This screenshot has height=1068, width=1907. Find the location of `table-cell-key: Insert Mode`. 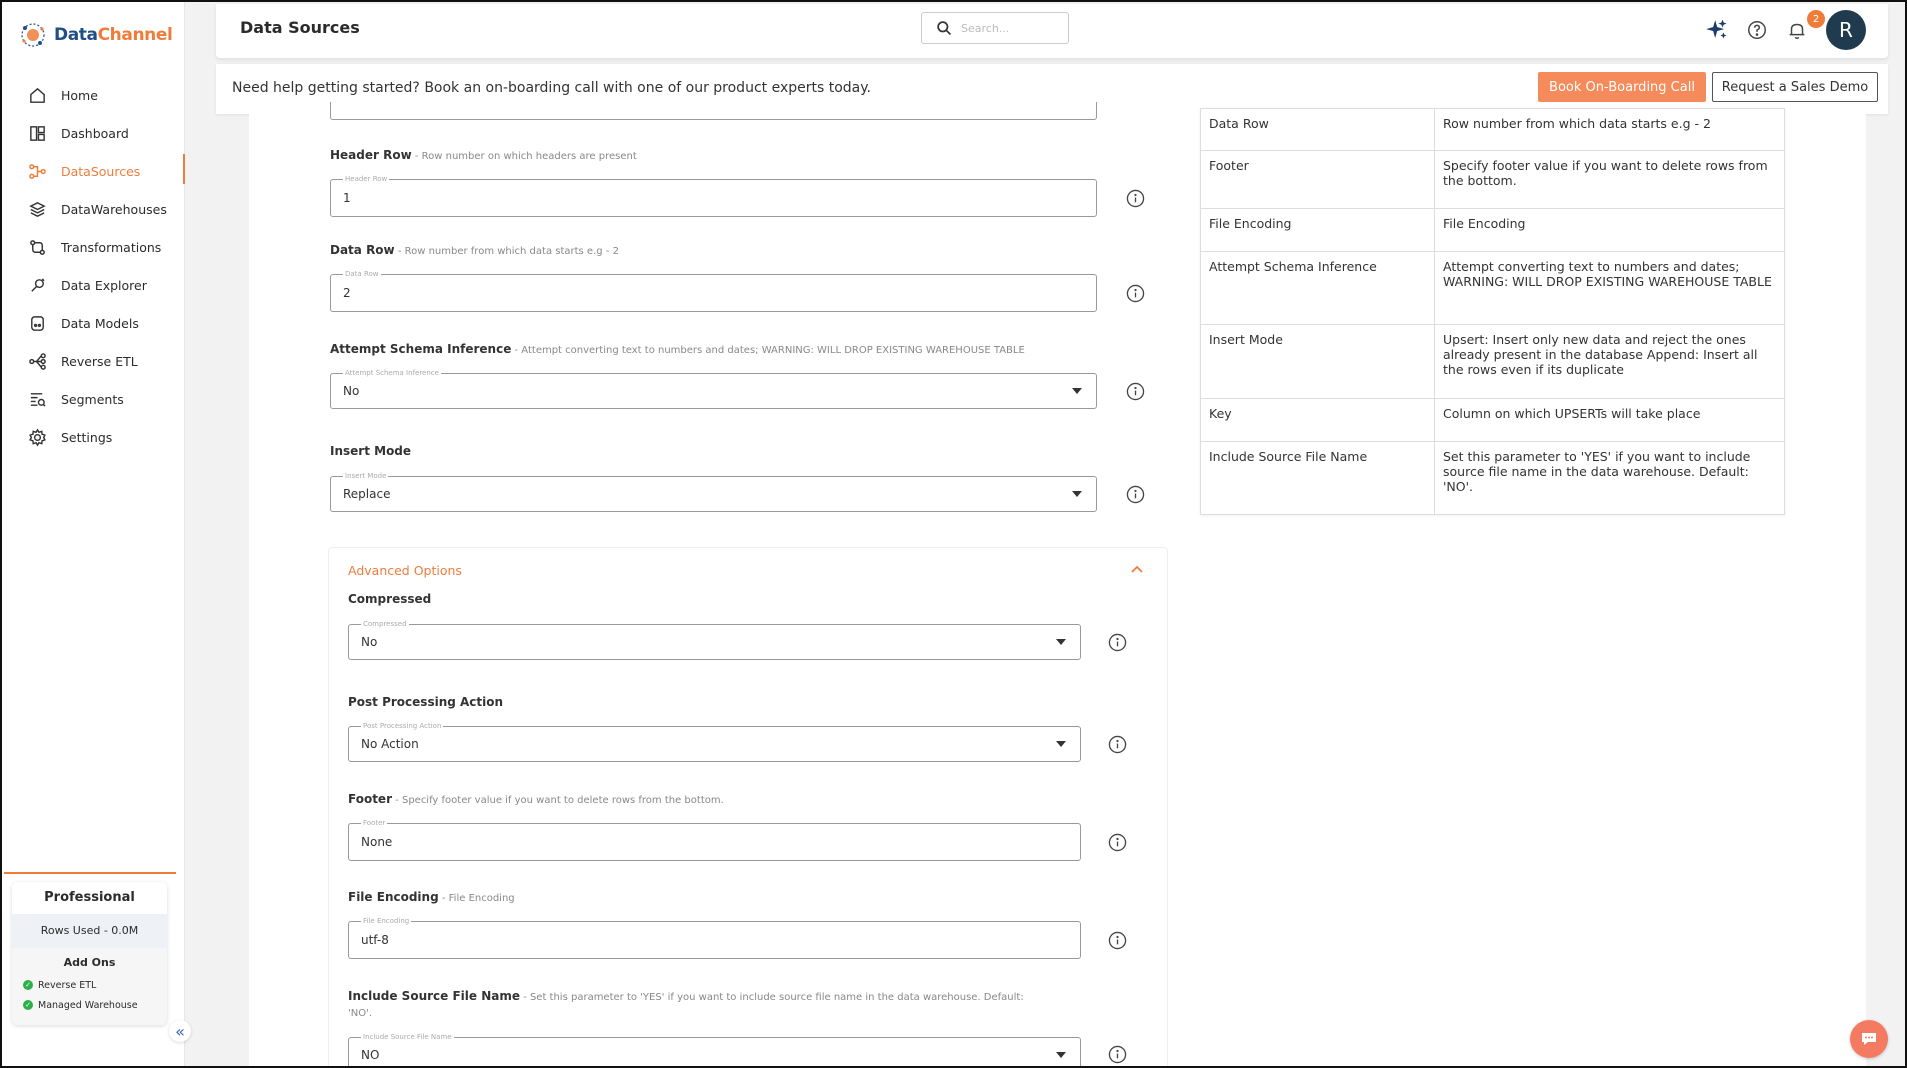

table-cell-key: Insert Mode is located at coordinates (1317, 361).